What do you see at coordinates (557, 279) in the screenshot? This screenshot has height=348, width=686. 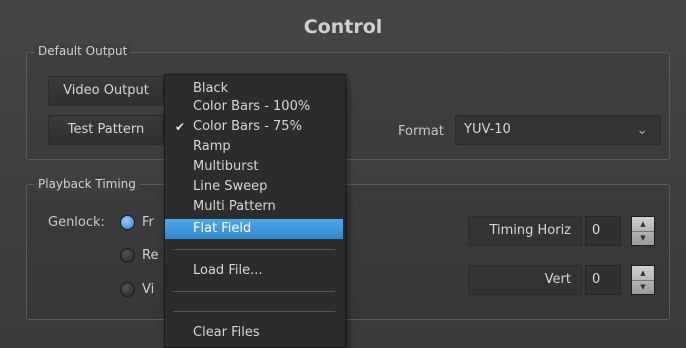 I see `vert-label: Vert` at bounding box center [557, 279].